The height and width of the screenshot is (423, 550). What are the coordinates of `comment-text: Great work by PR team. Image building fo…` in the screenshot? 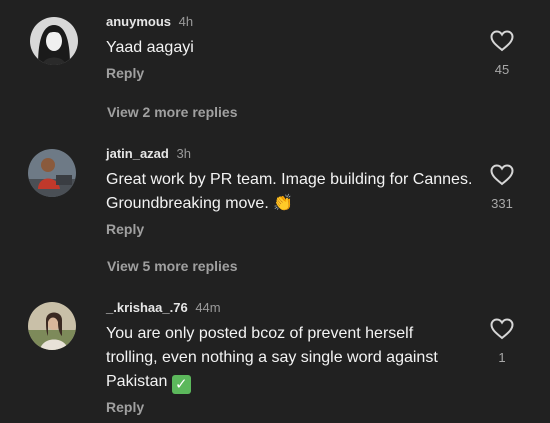 It's located at (291, 192).